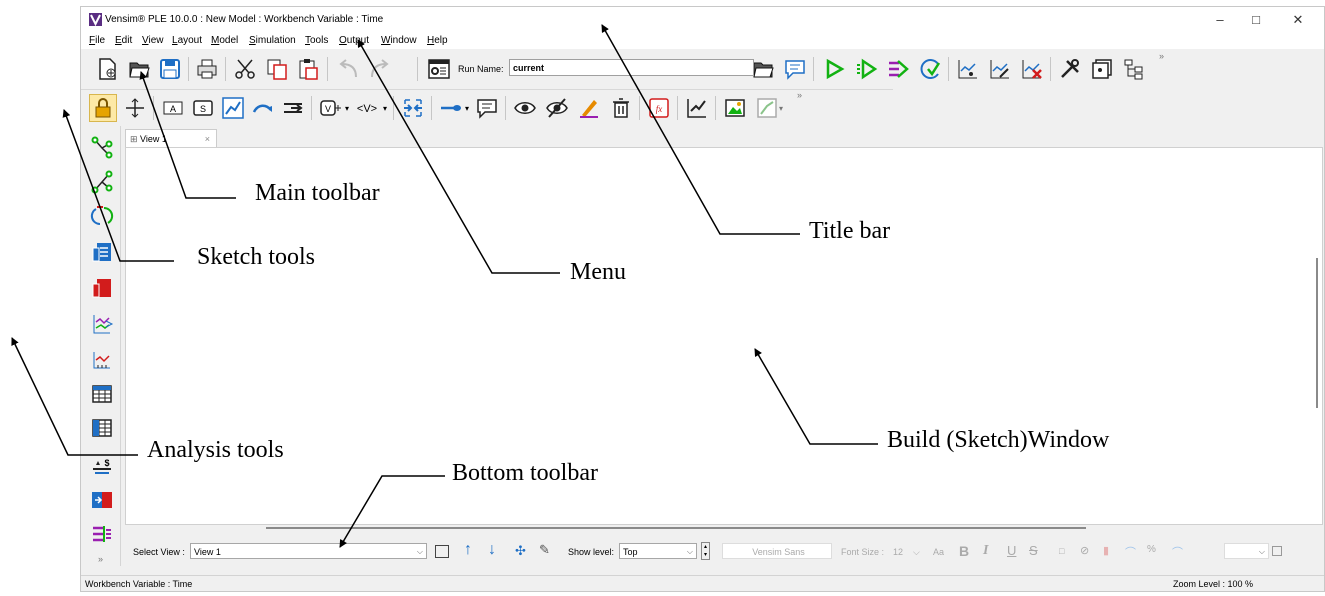 This screenshot has width=1325, height=596. I want to click on link-style-icon: %, so click(1151, 549).